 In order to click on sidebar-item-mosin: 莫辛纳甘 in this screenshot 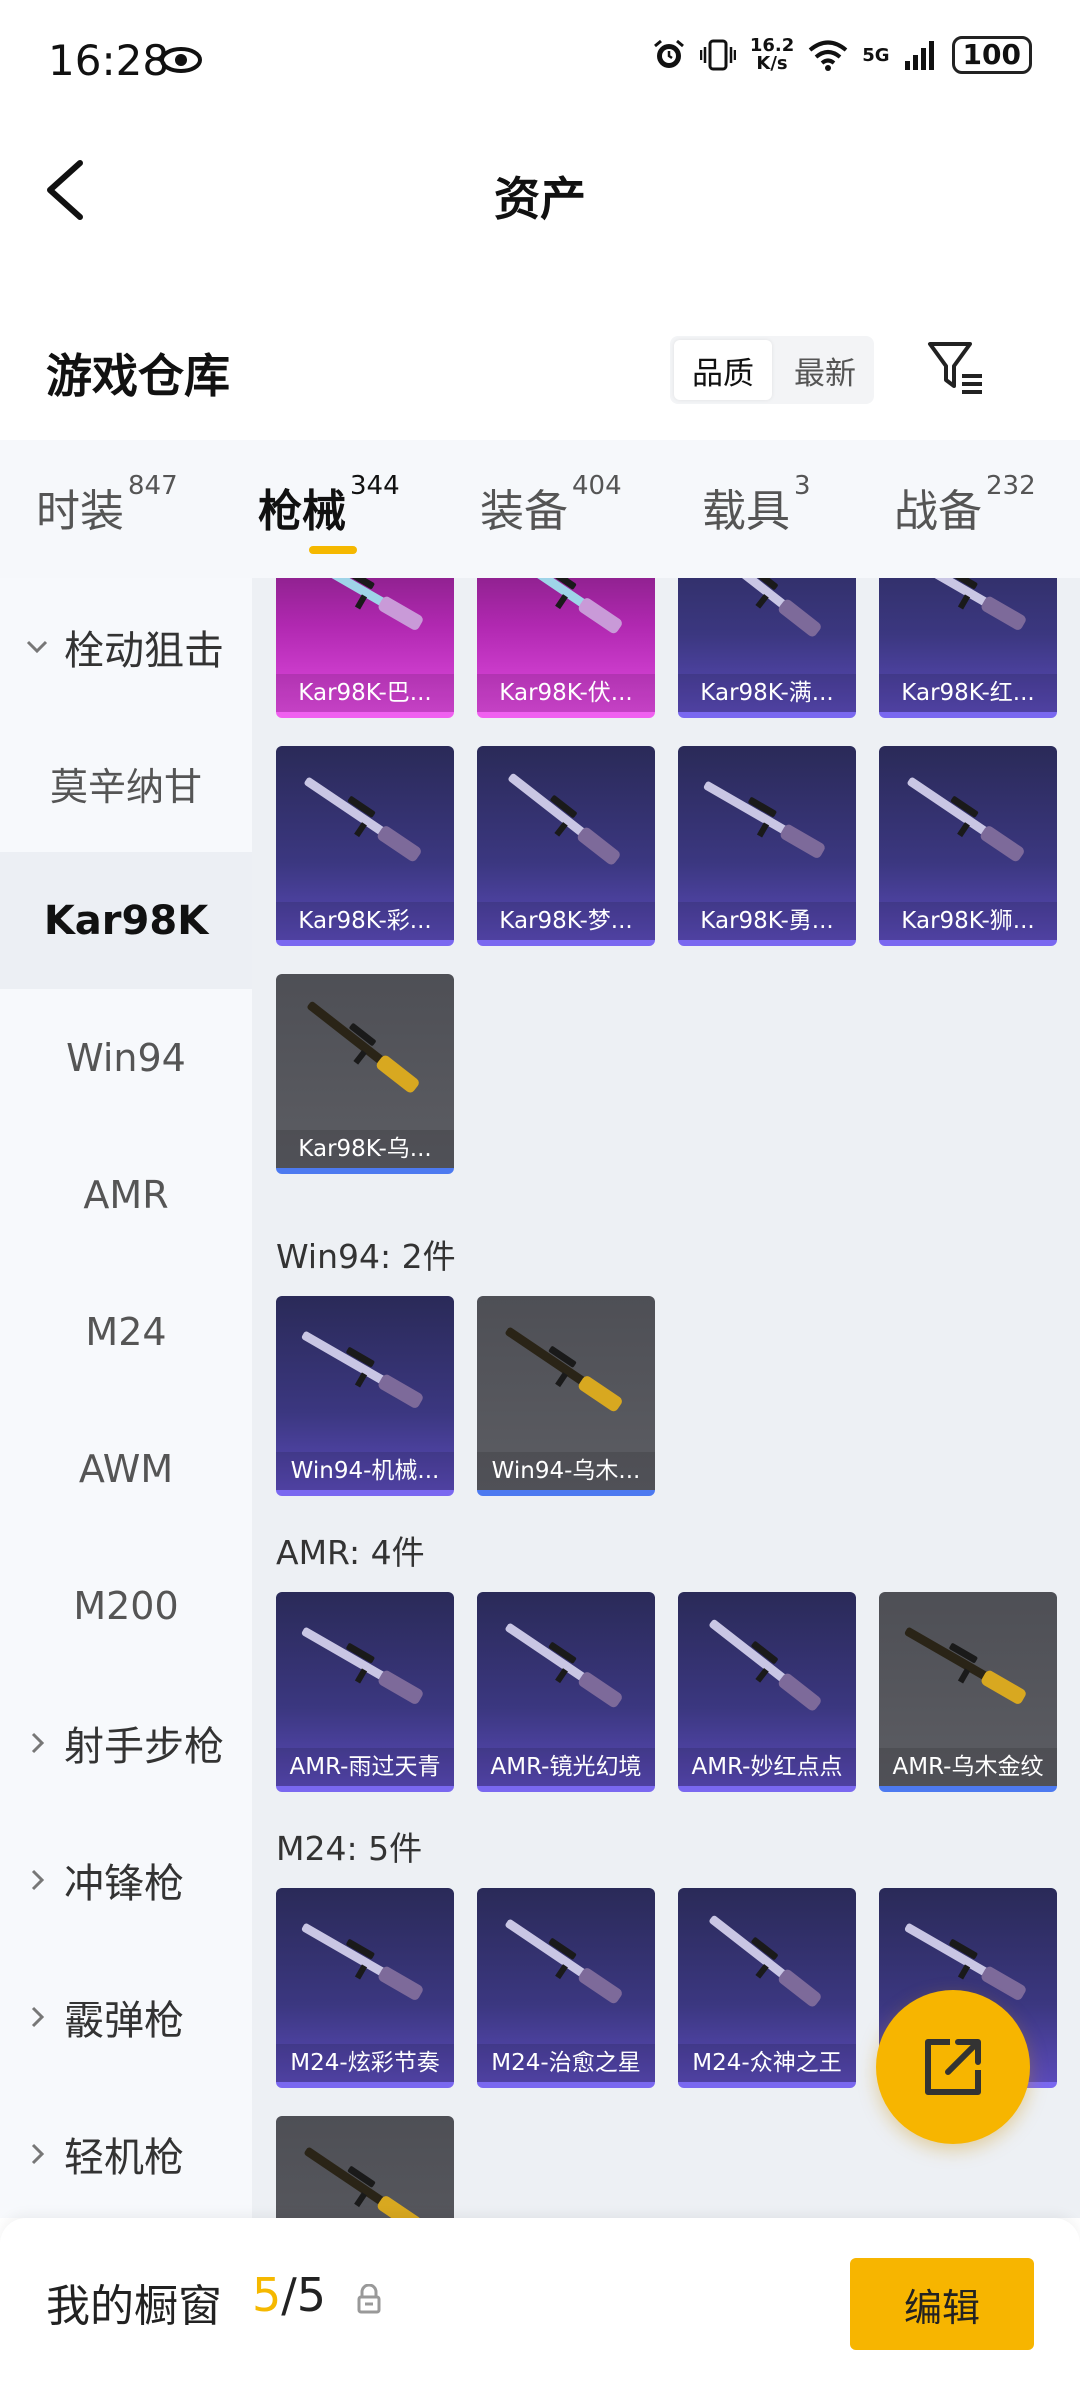, I will do `click(126, 783)`.